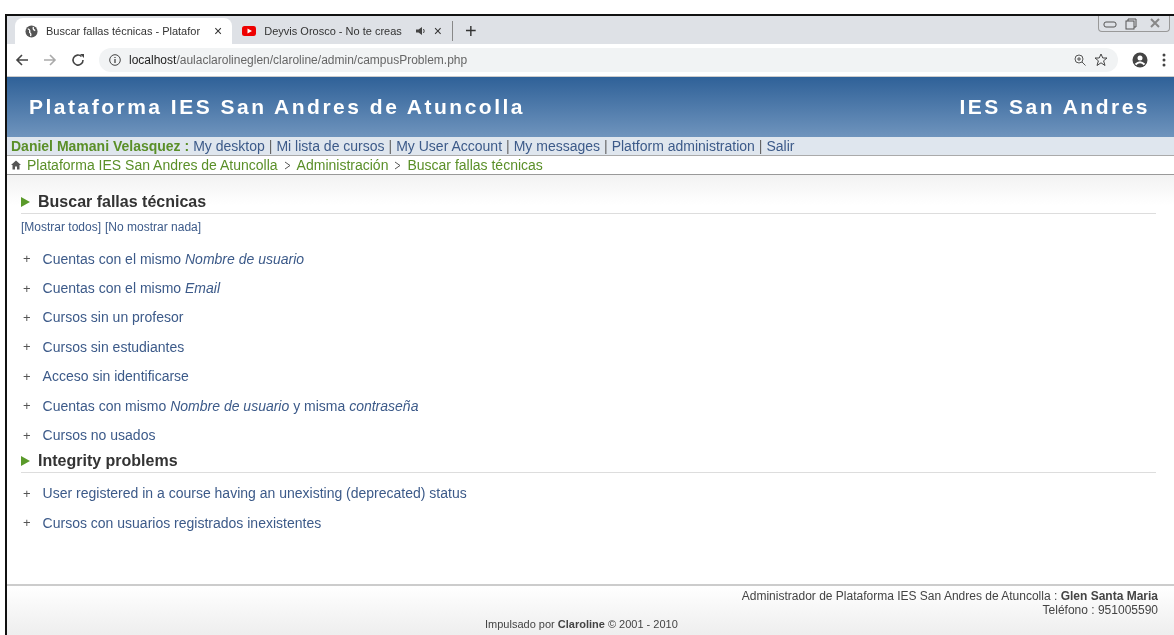 This screenshot has height=635, width=1174. What do you see at coordinates (22, 60) in the screenshot?
I see `back-icon` at bounding box center [22, 60].